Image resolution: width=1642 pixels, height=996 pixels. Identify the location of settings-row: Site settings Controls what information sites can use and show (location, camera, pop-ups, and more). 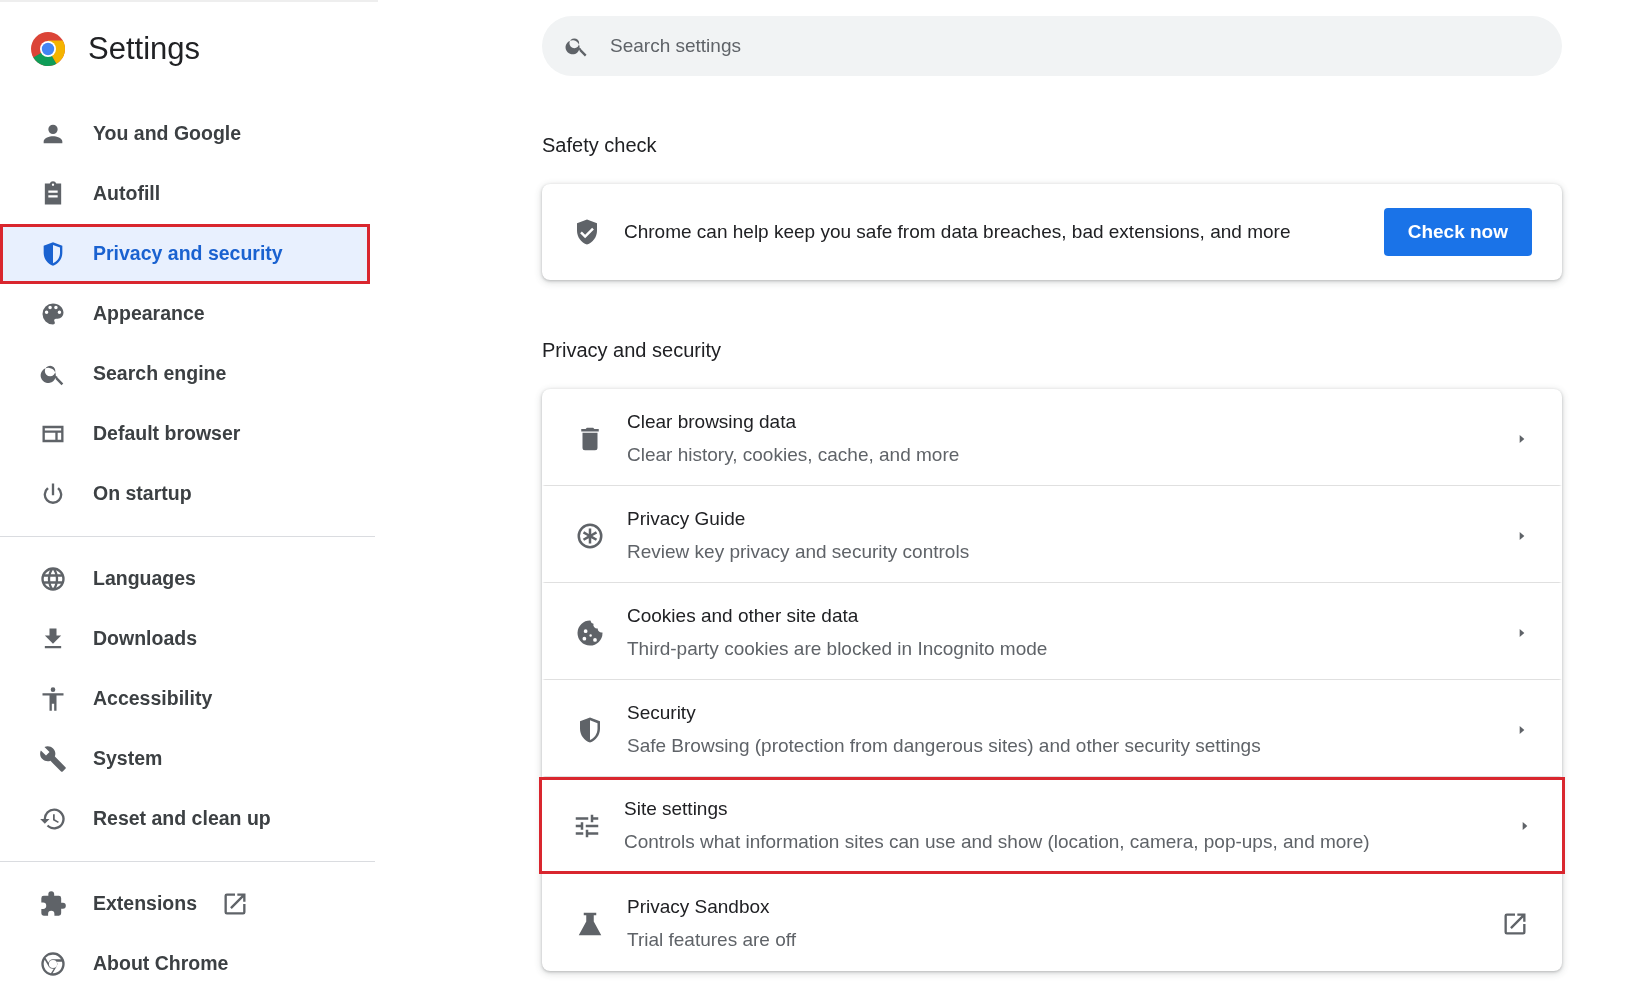
(1052, 825).